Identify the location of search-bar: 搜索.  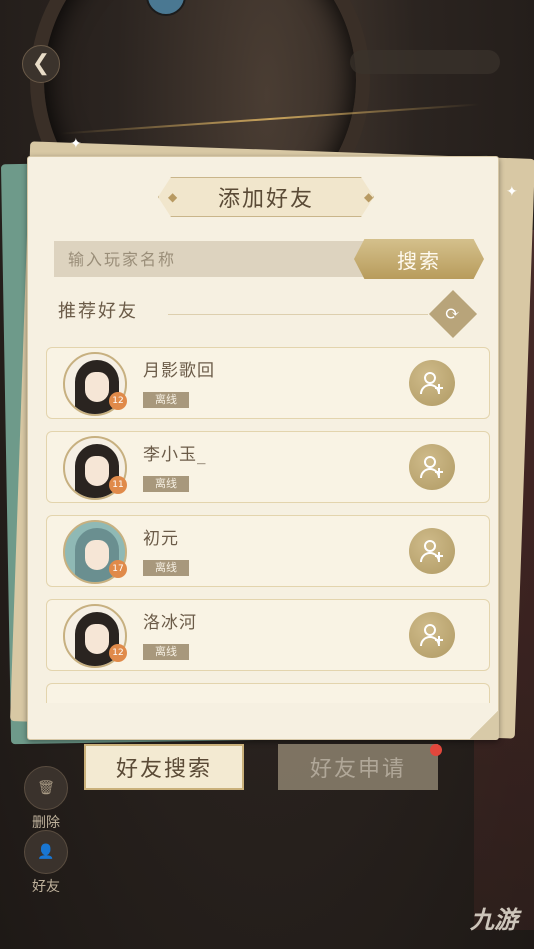
(269, 259).